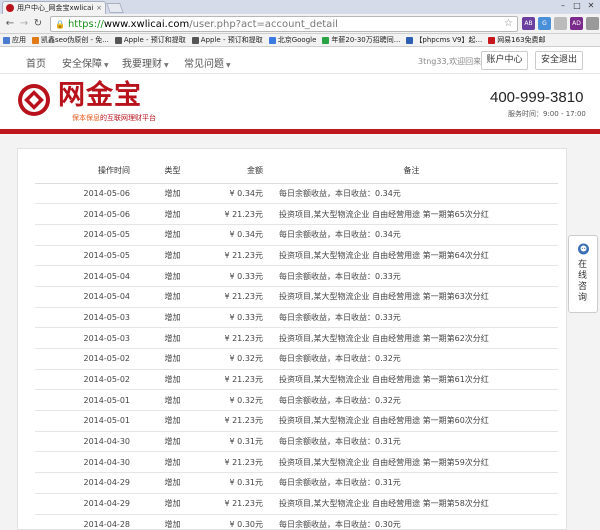  I want to click on nav-home: 首页, so click(36, 62).